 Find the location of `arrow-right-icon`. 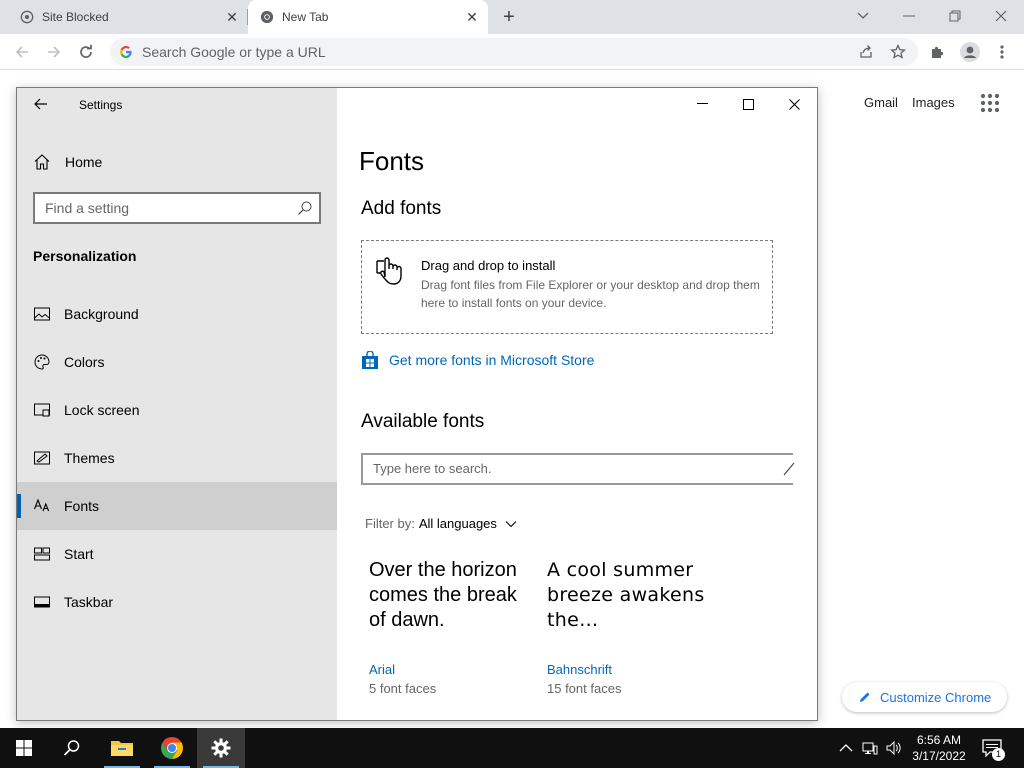

arrow-right-icon is located at coordinates (54, 52).